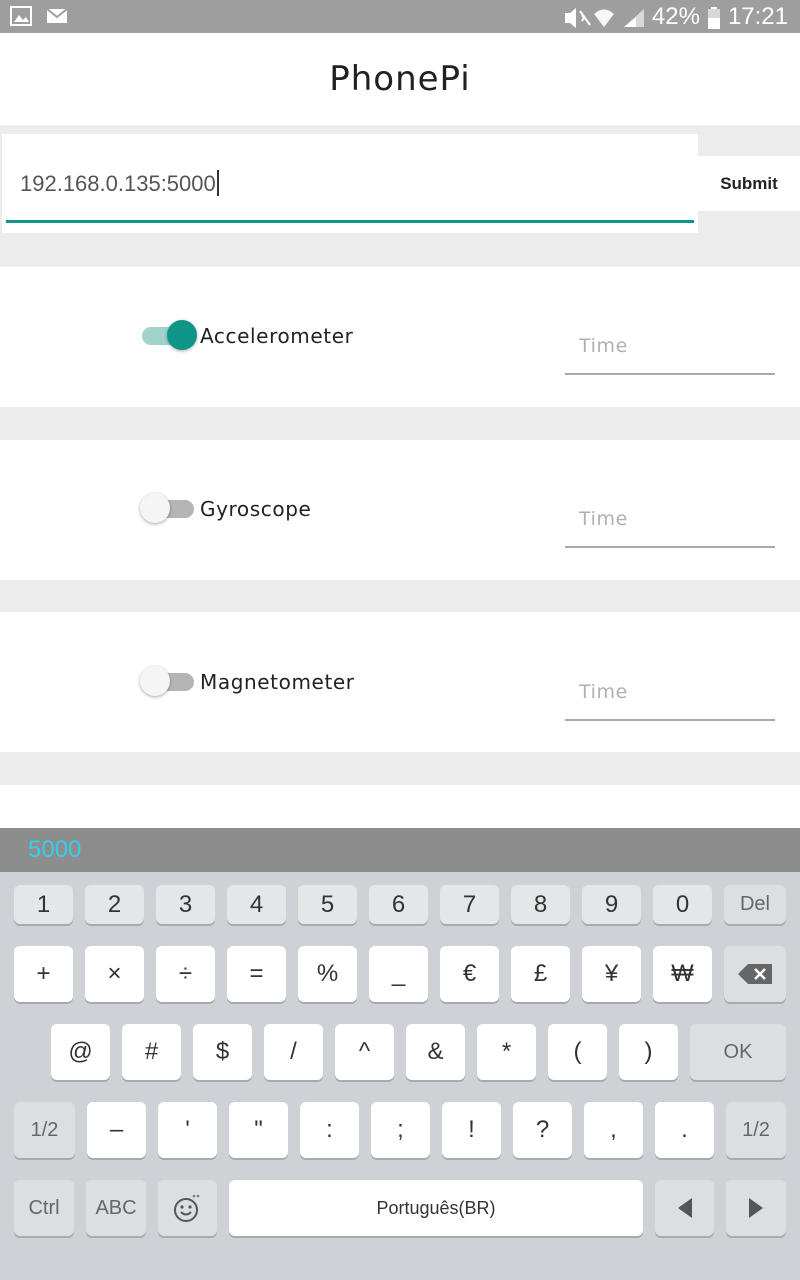 Image resolution: width=800 pixels, height=1280 pixels. I want to click on gyroscope-time-input: Time, so click(670, 528).